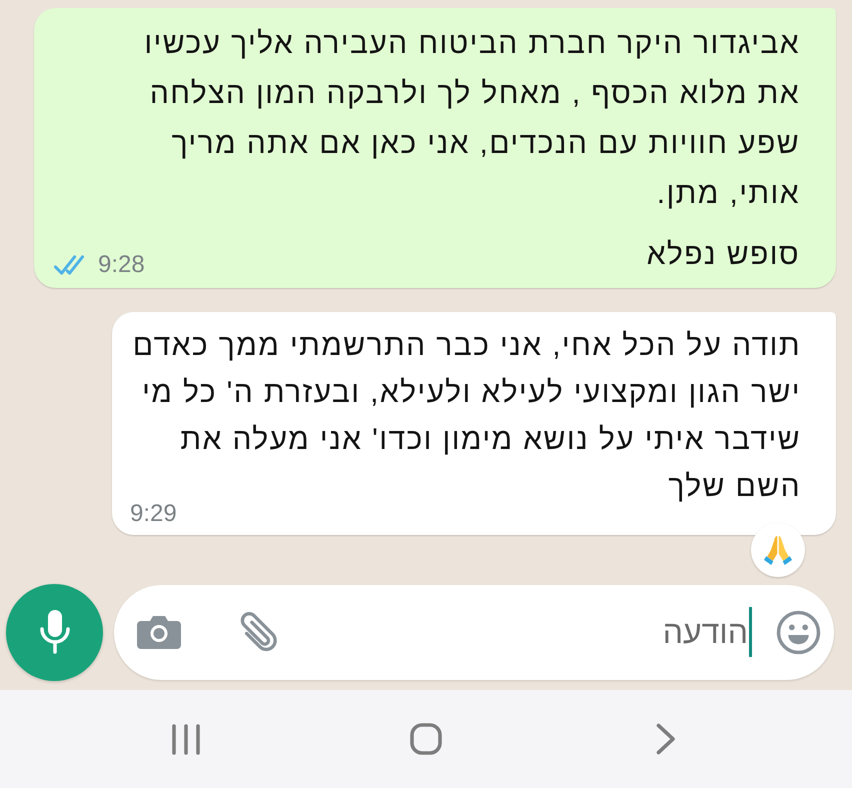 The width and height of the screenshot is (852, 788). I want to click on message-time: 9:28, so click(121, 265).